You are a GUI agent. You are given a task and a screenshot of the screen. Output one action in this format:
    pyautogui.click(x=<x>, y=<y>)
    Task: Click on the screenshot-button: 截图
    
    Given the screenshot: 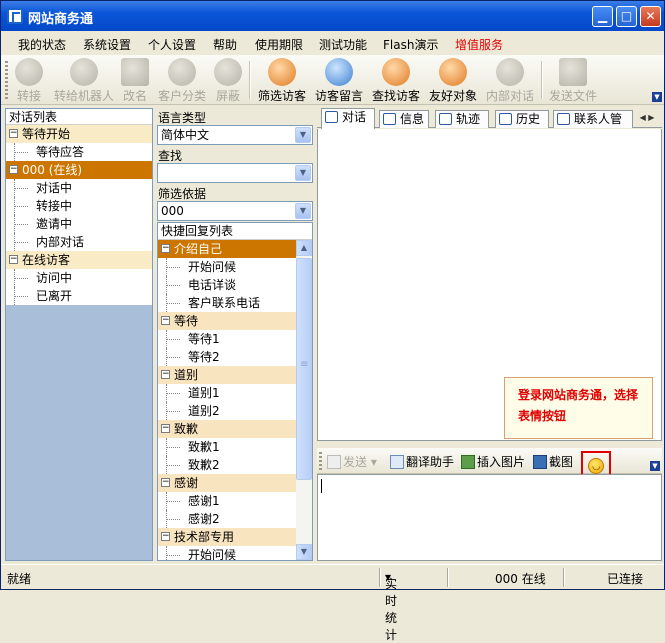 What is the action you would take?
    pyautogui.click(x=553, y=461)
    